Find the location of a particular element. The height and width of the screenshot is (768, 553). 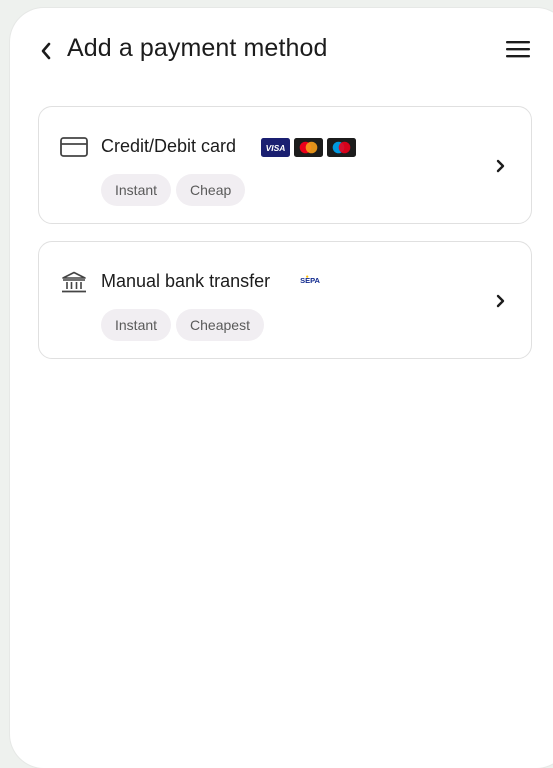

sepa-logo: SEPA is located at coordinates (310, 280).